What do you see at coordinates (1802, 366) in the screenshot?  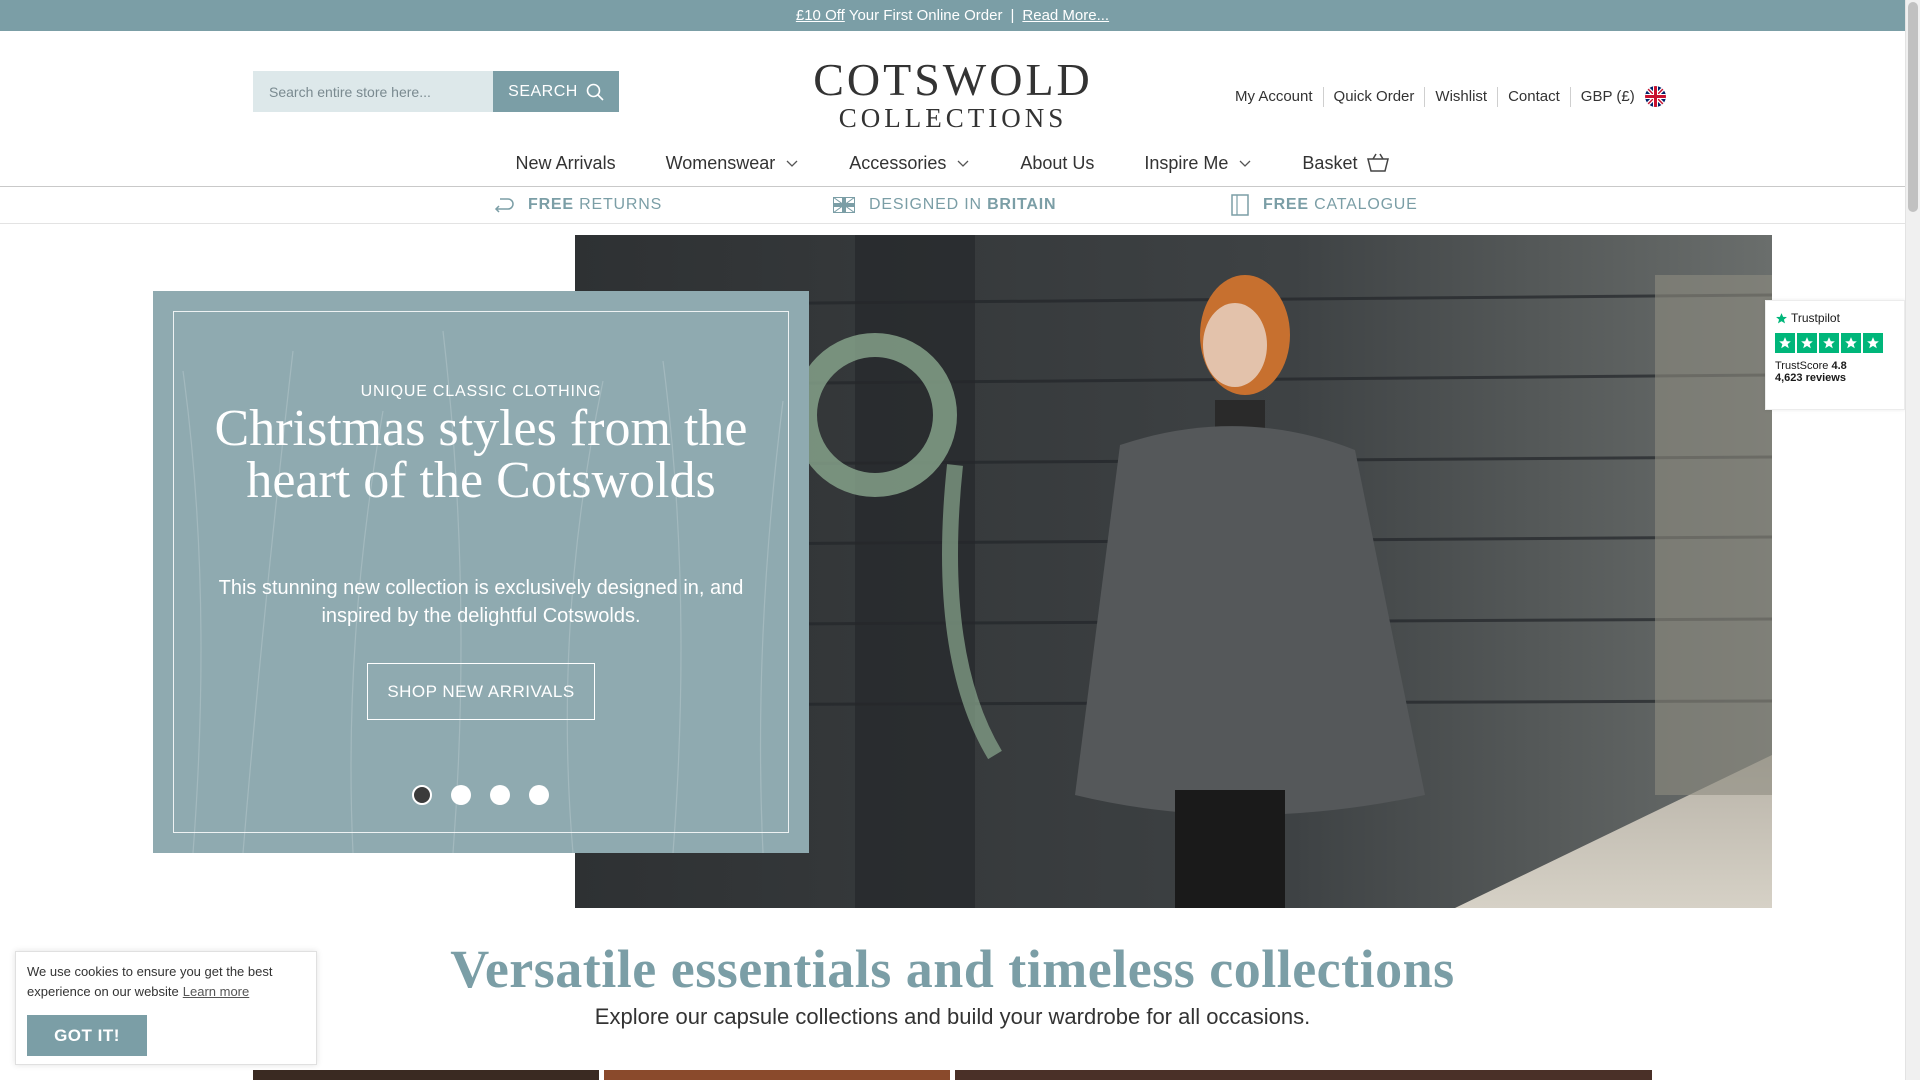 I see `trustscore-label: TrustScore` at bounding box center [1802, 366].